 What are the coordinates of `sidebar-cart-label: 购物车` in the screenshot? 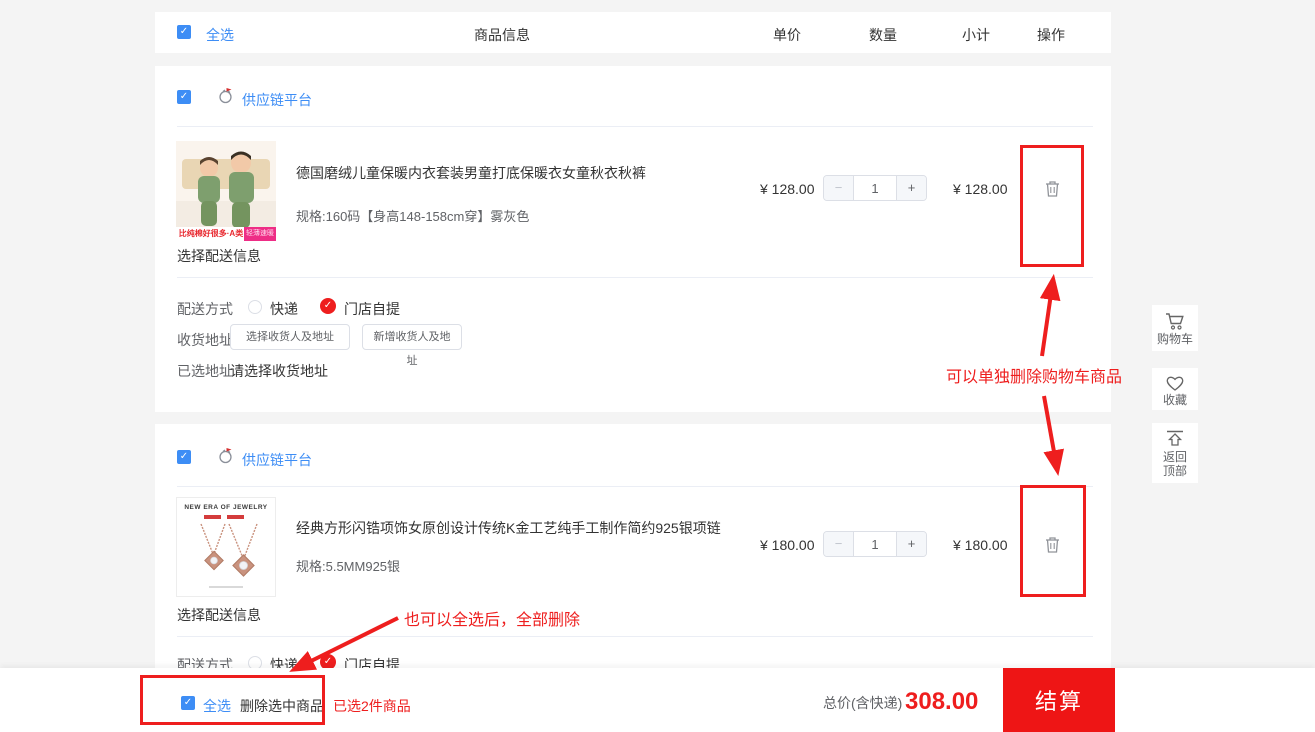 It's located at (1174, 339).